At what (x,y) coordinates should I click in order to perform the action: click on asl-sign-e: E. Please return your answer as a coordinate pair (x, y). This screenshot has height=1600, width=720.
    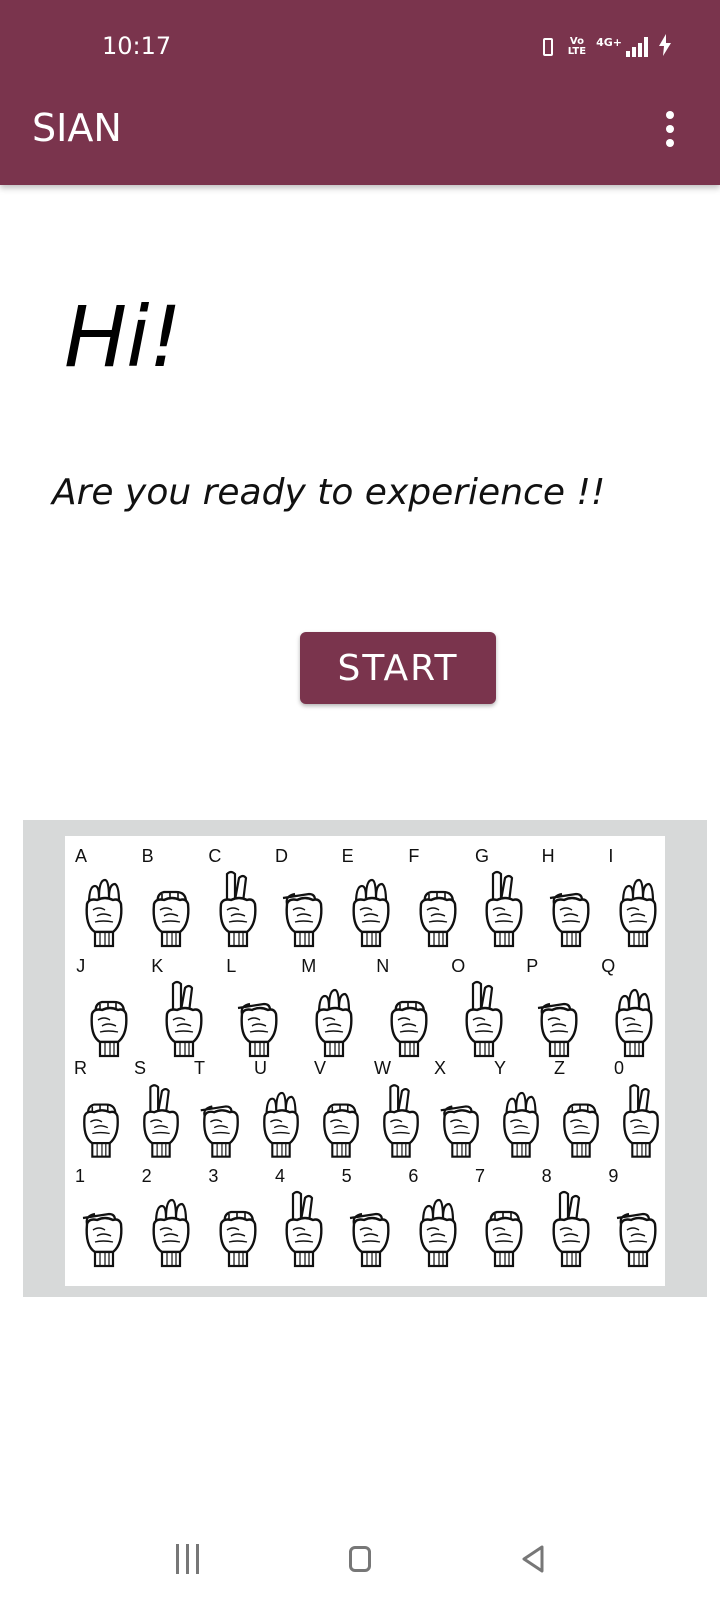
    Looking at the image, I should click on (365, 900).